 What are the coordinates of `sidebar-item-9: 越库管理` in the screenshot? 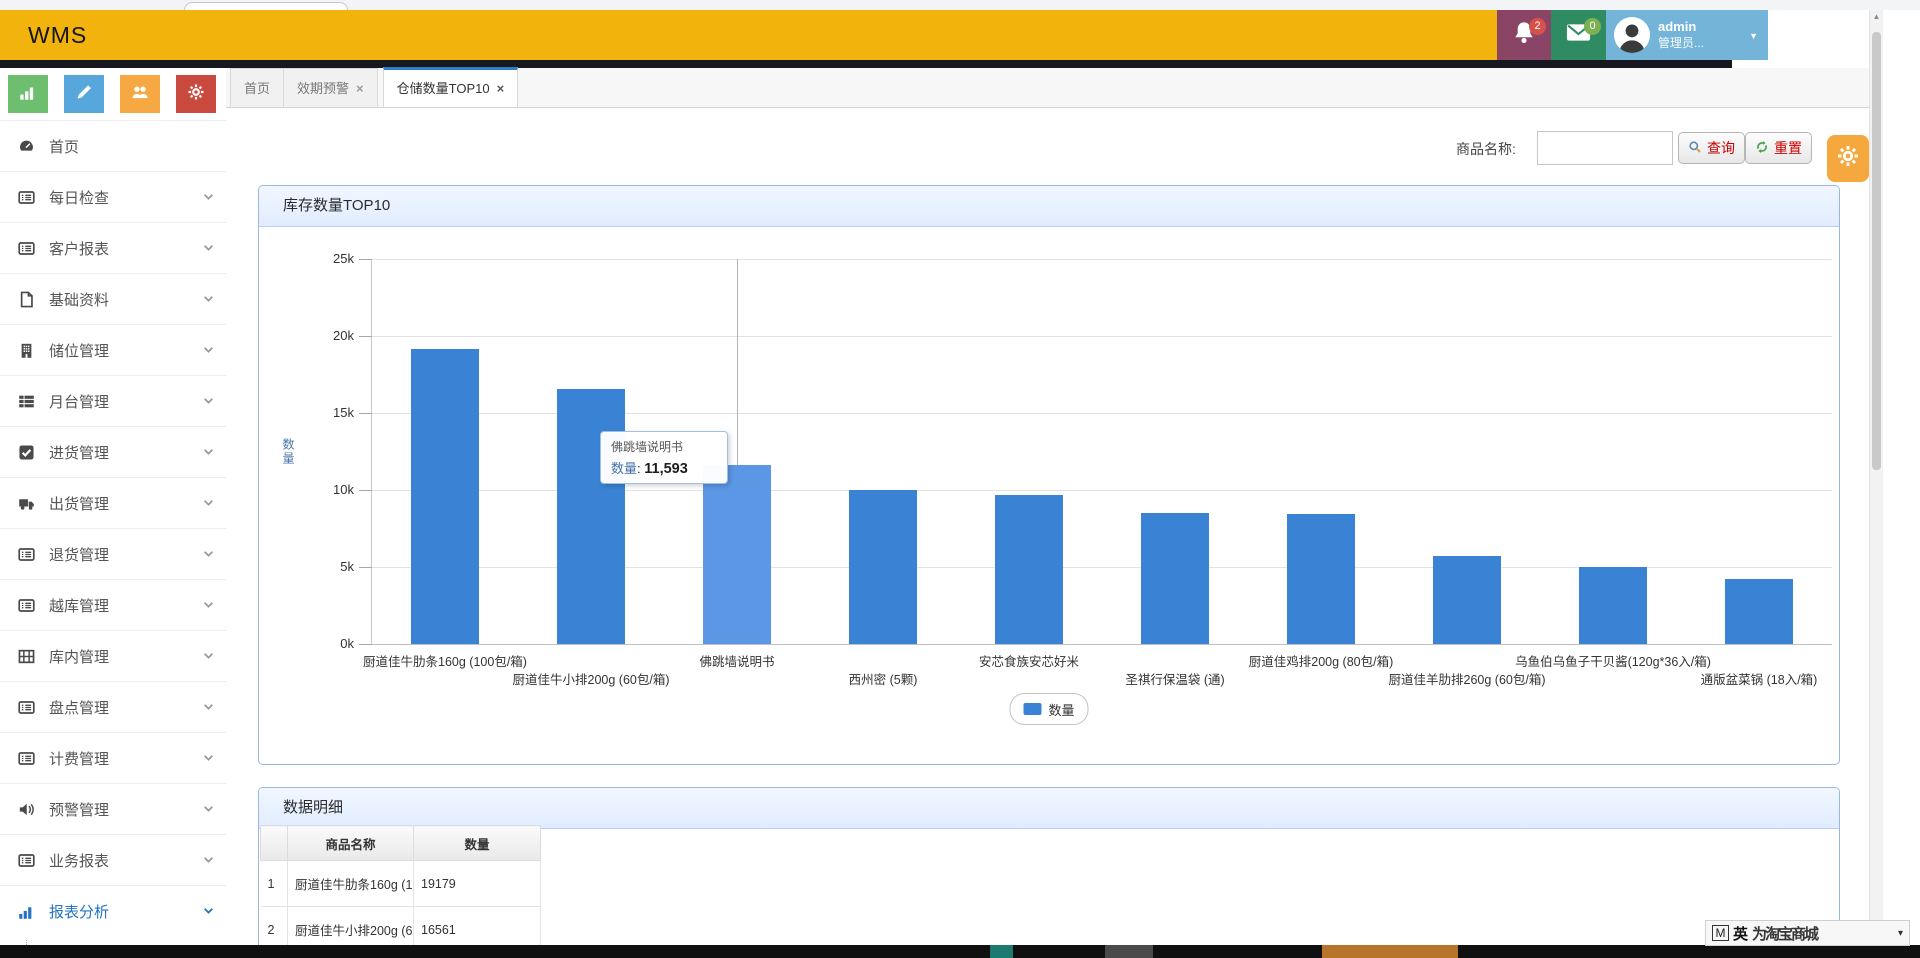 It's located at (113, 604).